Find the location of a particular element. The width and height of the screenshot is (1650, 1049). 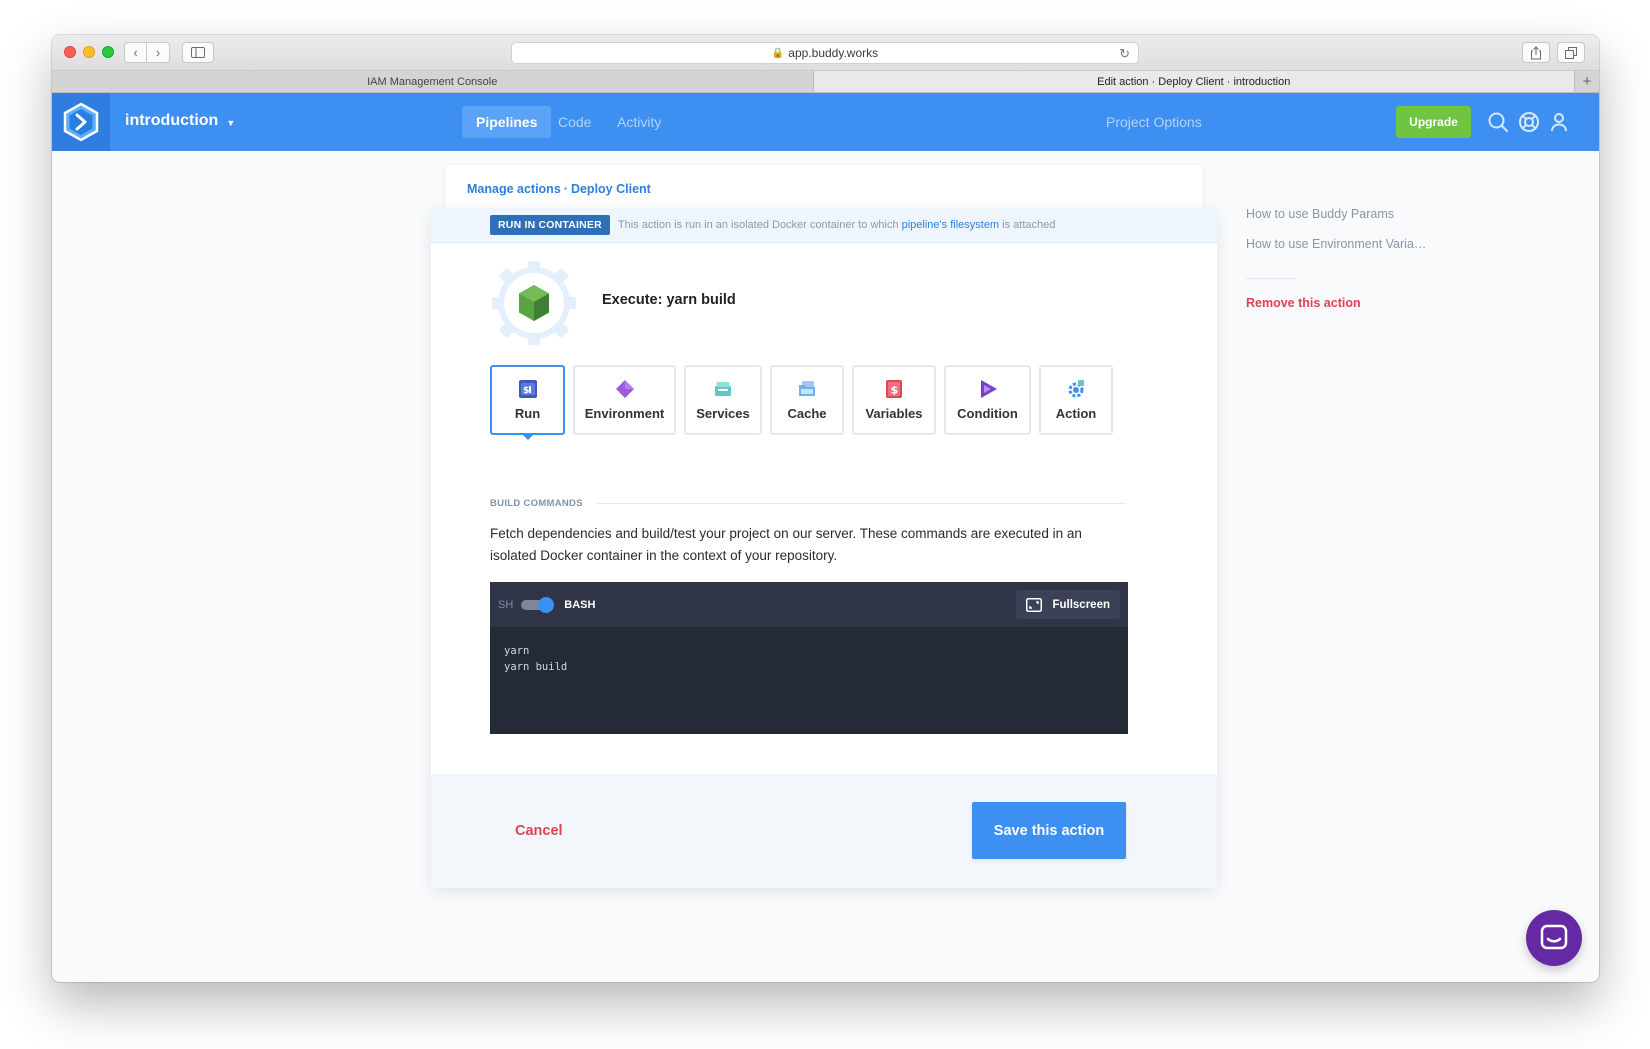

chat-launcher is located at coordinates (1554, 938).